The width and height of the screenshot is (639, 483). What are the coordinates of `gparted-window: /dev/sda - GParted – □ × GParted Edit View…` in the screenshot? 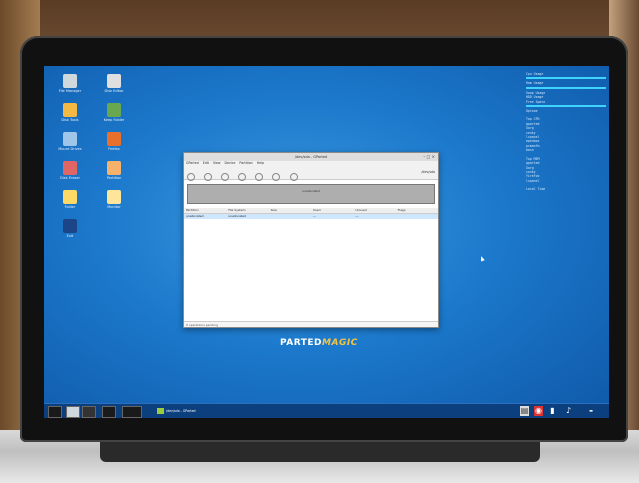 It's located at (311, 240).